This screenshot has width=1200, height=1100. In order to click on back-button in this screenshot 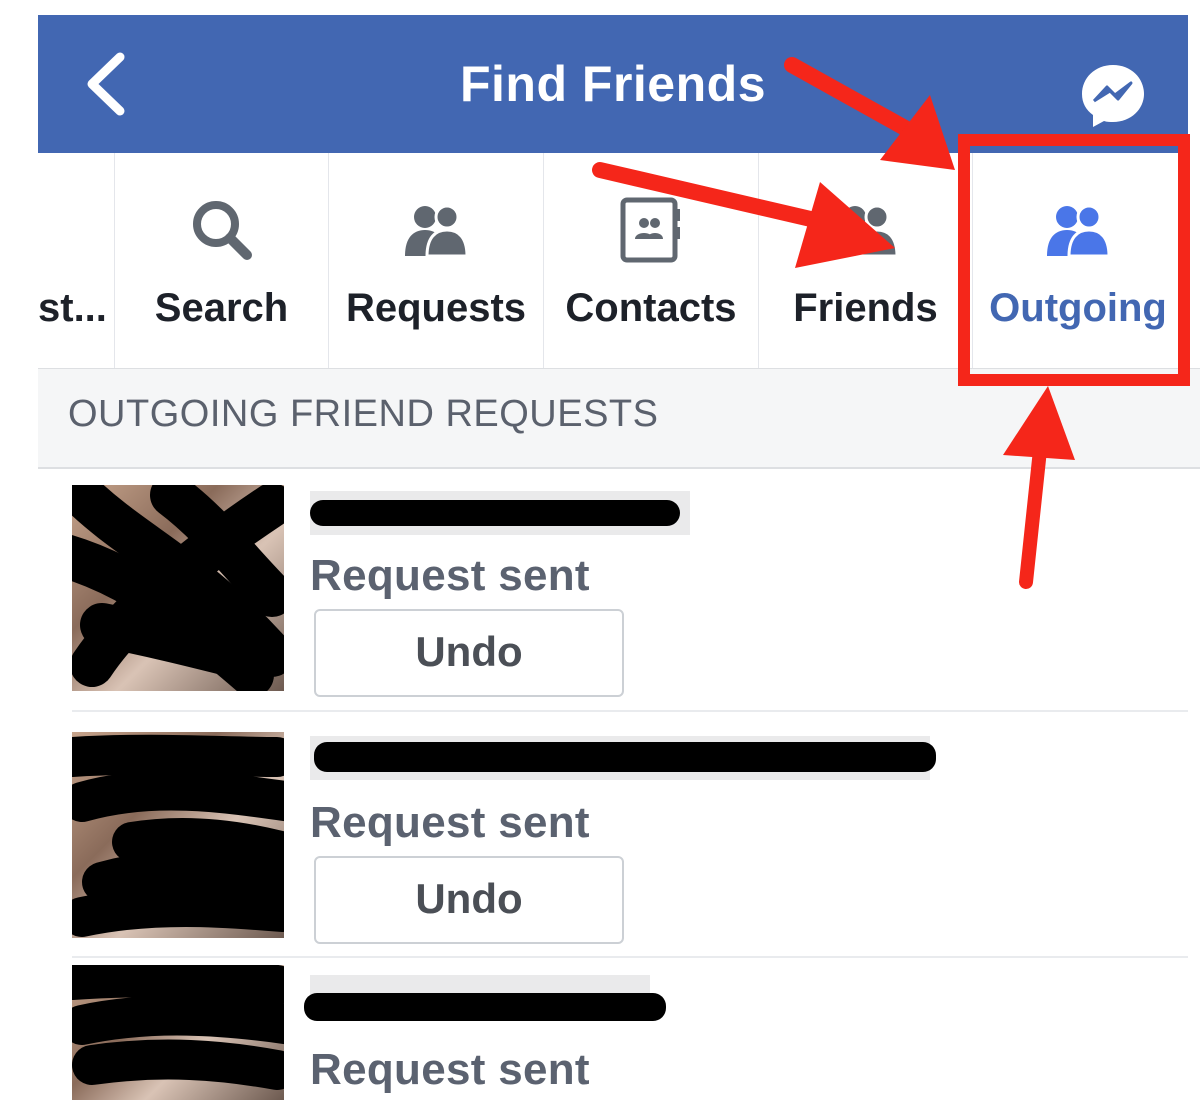, I will do `click(108, 84)`.